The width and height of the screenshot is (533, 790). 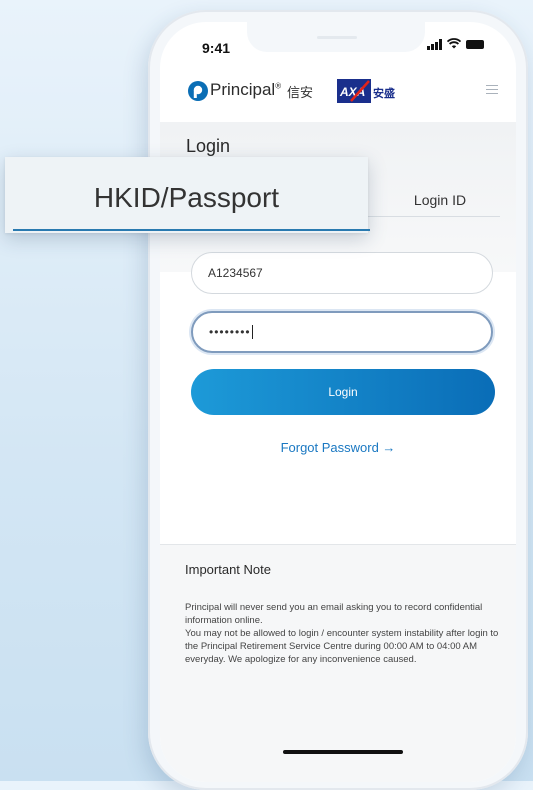 What do you see at coordinates (343, 752) in the screenshot?
I see `home-indicator` at bounding box center [343, 752].